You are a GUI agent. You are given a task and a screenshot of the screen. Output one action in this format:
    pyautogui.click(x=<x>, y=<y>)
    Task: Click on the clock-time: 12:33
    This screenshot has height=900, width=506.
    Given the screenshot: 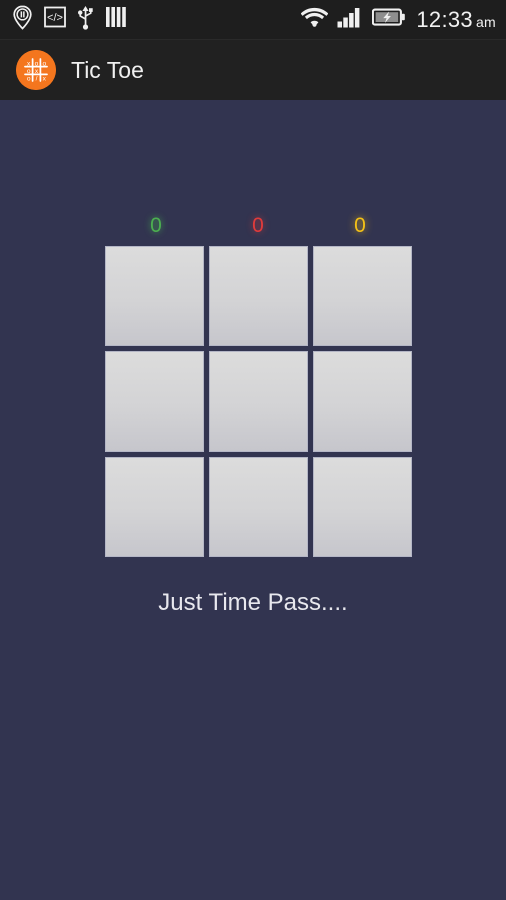 What is the action you would take?
    pyautogui.click(x=444, y=19)
    